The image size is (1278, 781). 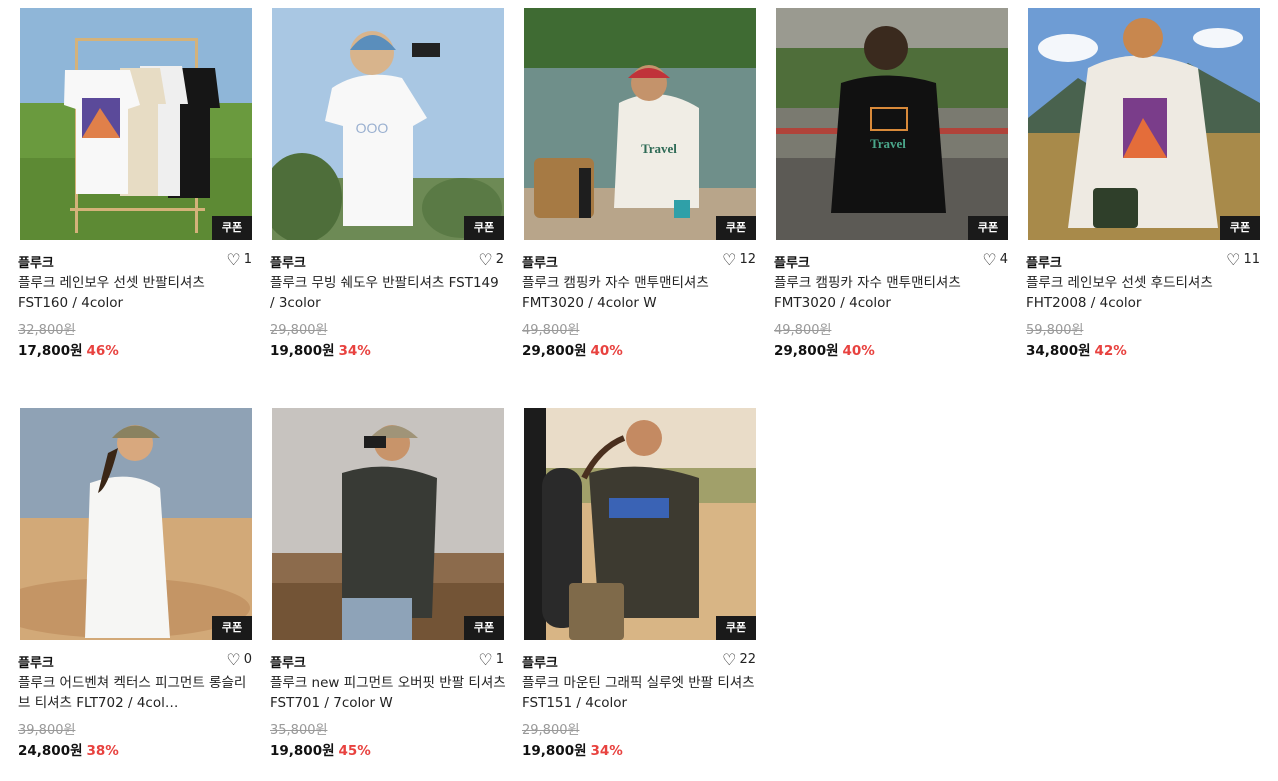 What do you see at coordinates (1110, 351) in the screenshot?
I see `discount-rate: 42%` at bounding box center [1110, 351].